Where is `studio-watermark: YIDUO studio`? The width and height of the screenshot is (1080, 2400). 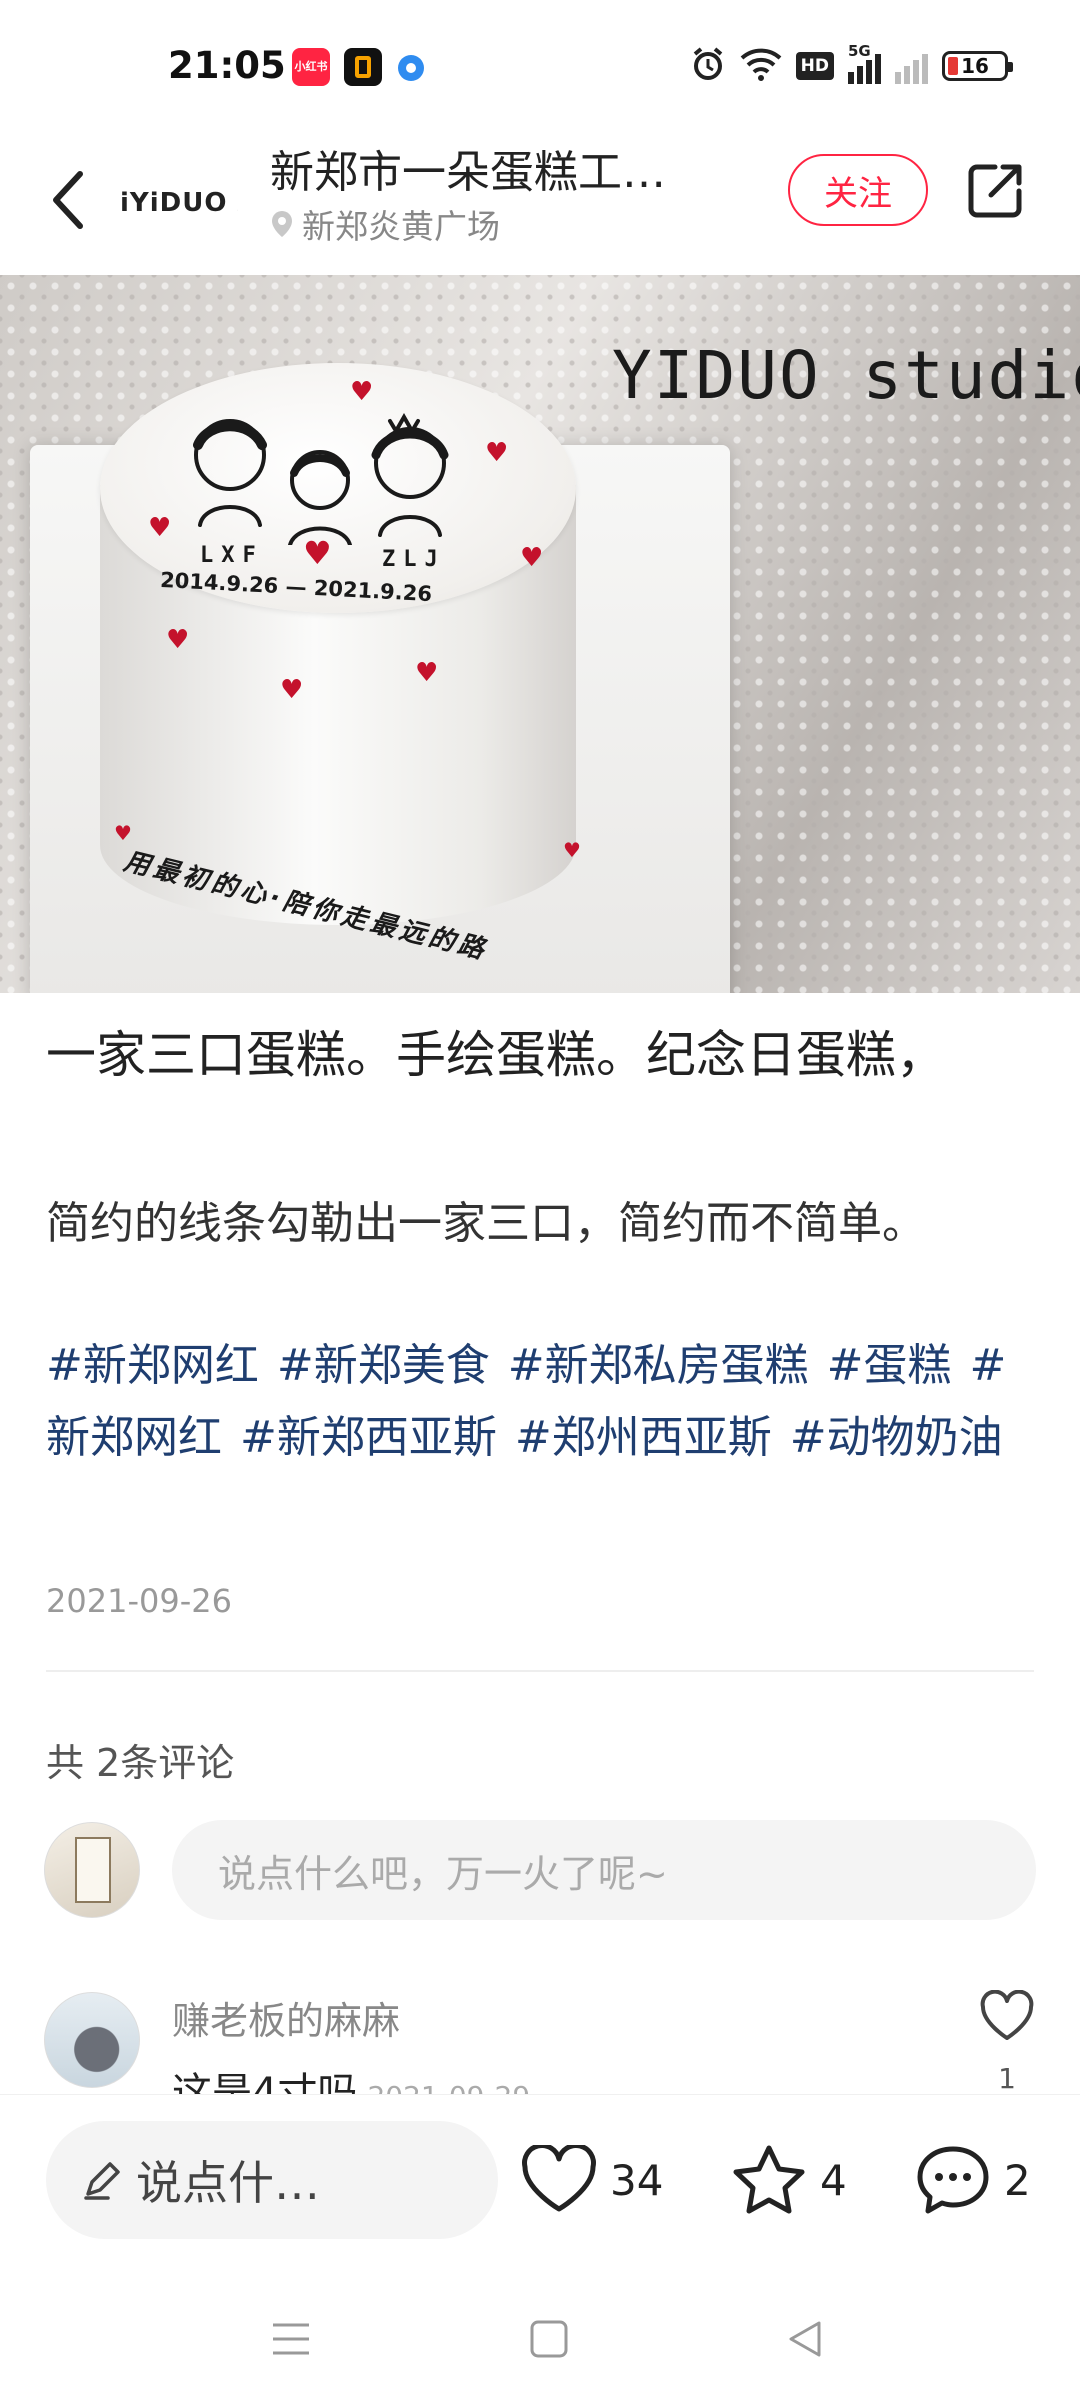 studio-watermark: YIDUO studio is located at coordinates (846, 375).